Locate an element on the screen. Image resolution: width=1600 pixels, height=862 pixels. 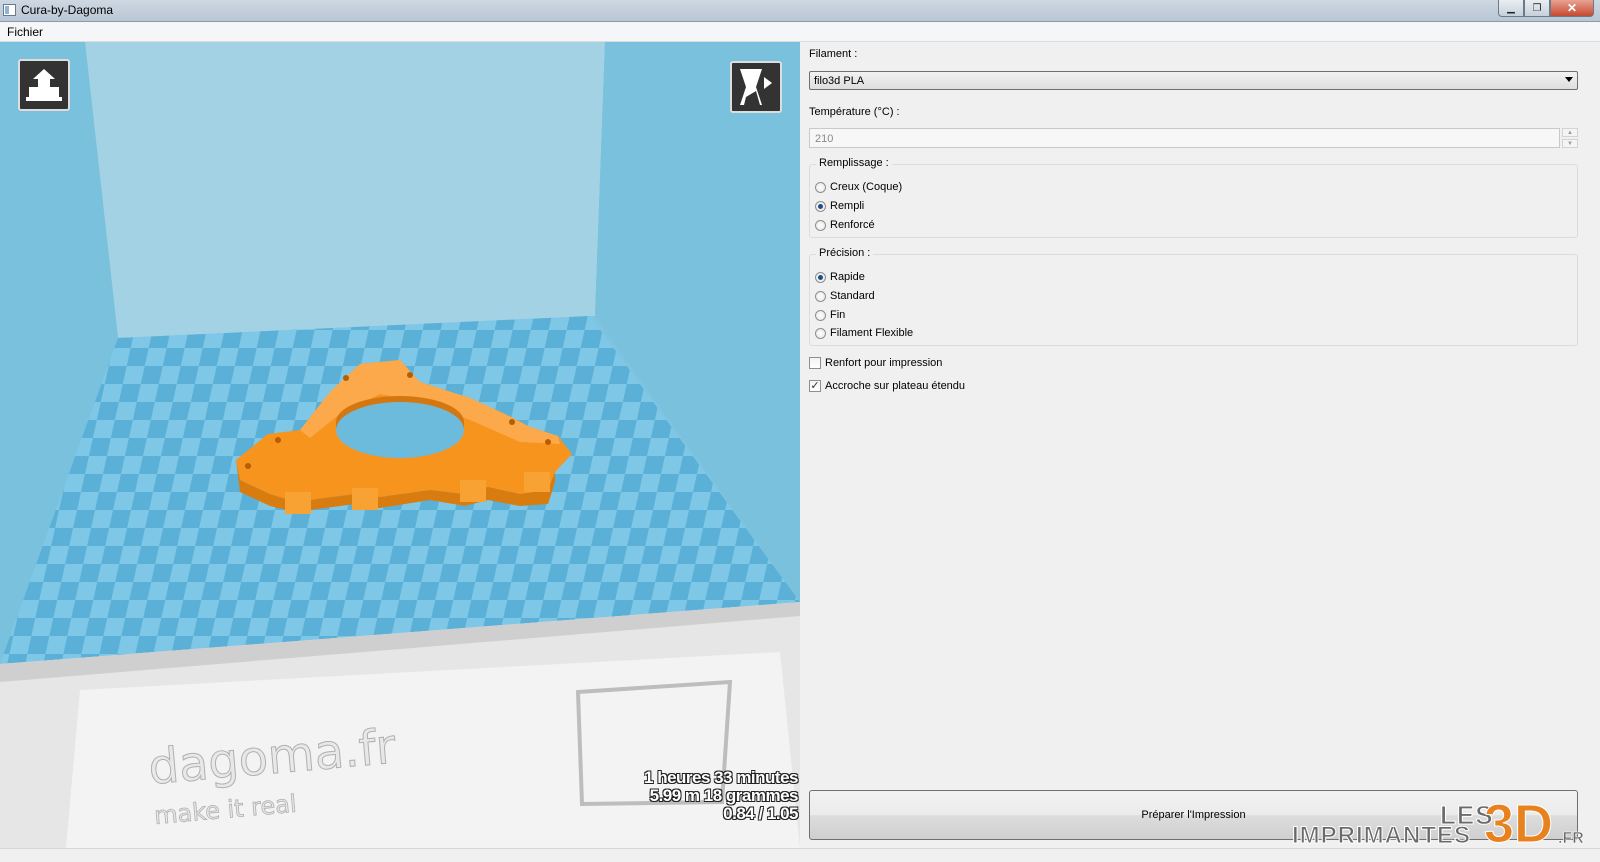
support-option: Renfort pour impression is located at coordinates (875, 363).